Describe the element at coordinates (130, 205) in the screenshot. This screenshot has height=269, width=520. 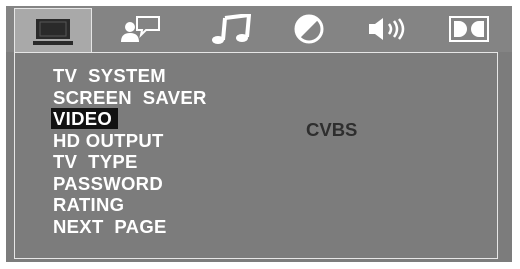
I see `menu-item-rating: RATING` at that location.